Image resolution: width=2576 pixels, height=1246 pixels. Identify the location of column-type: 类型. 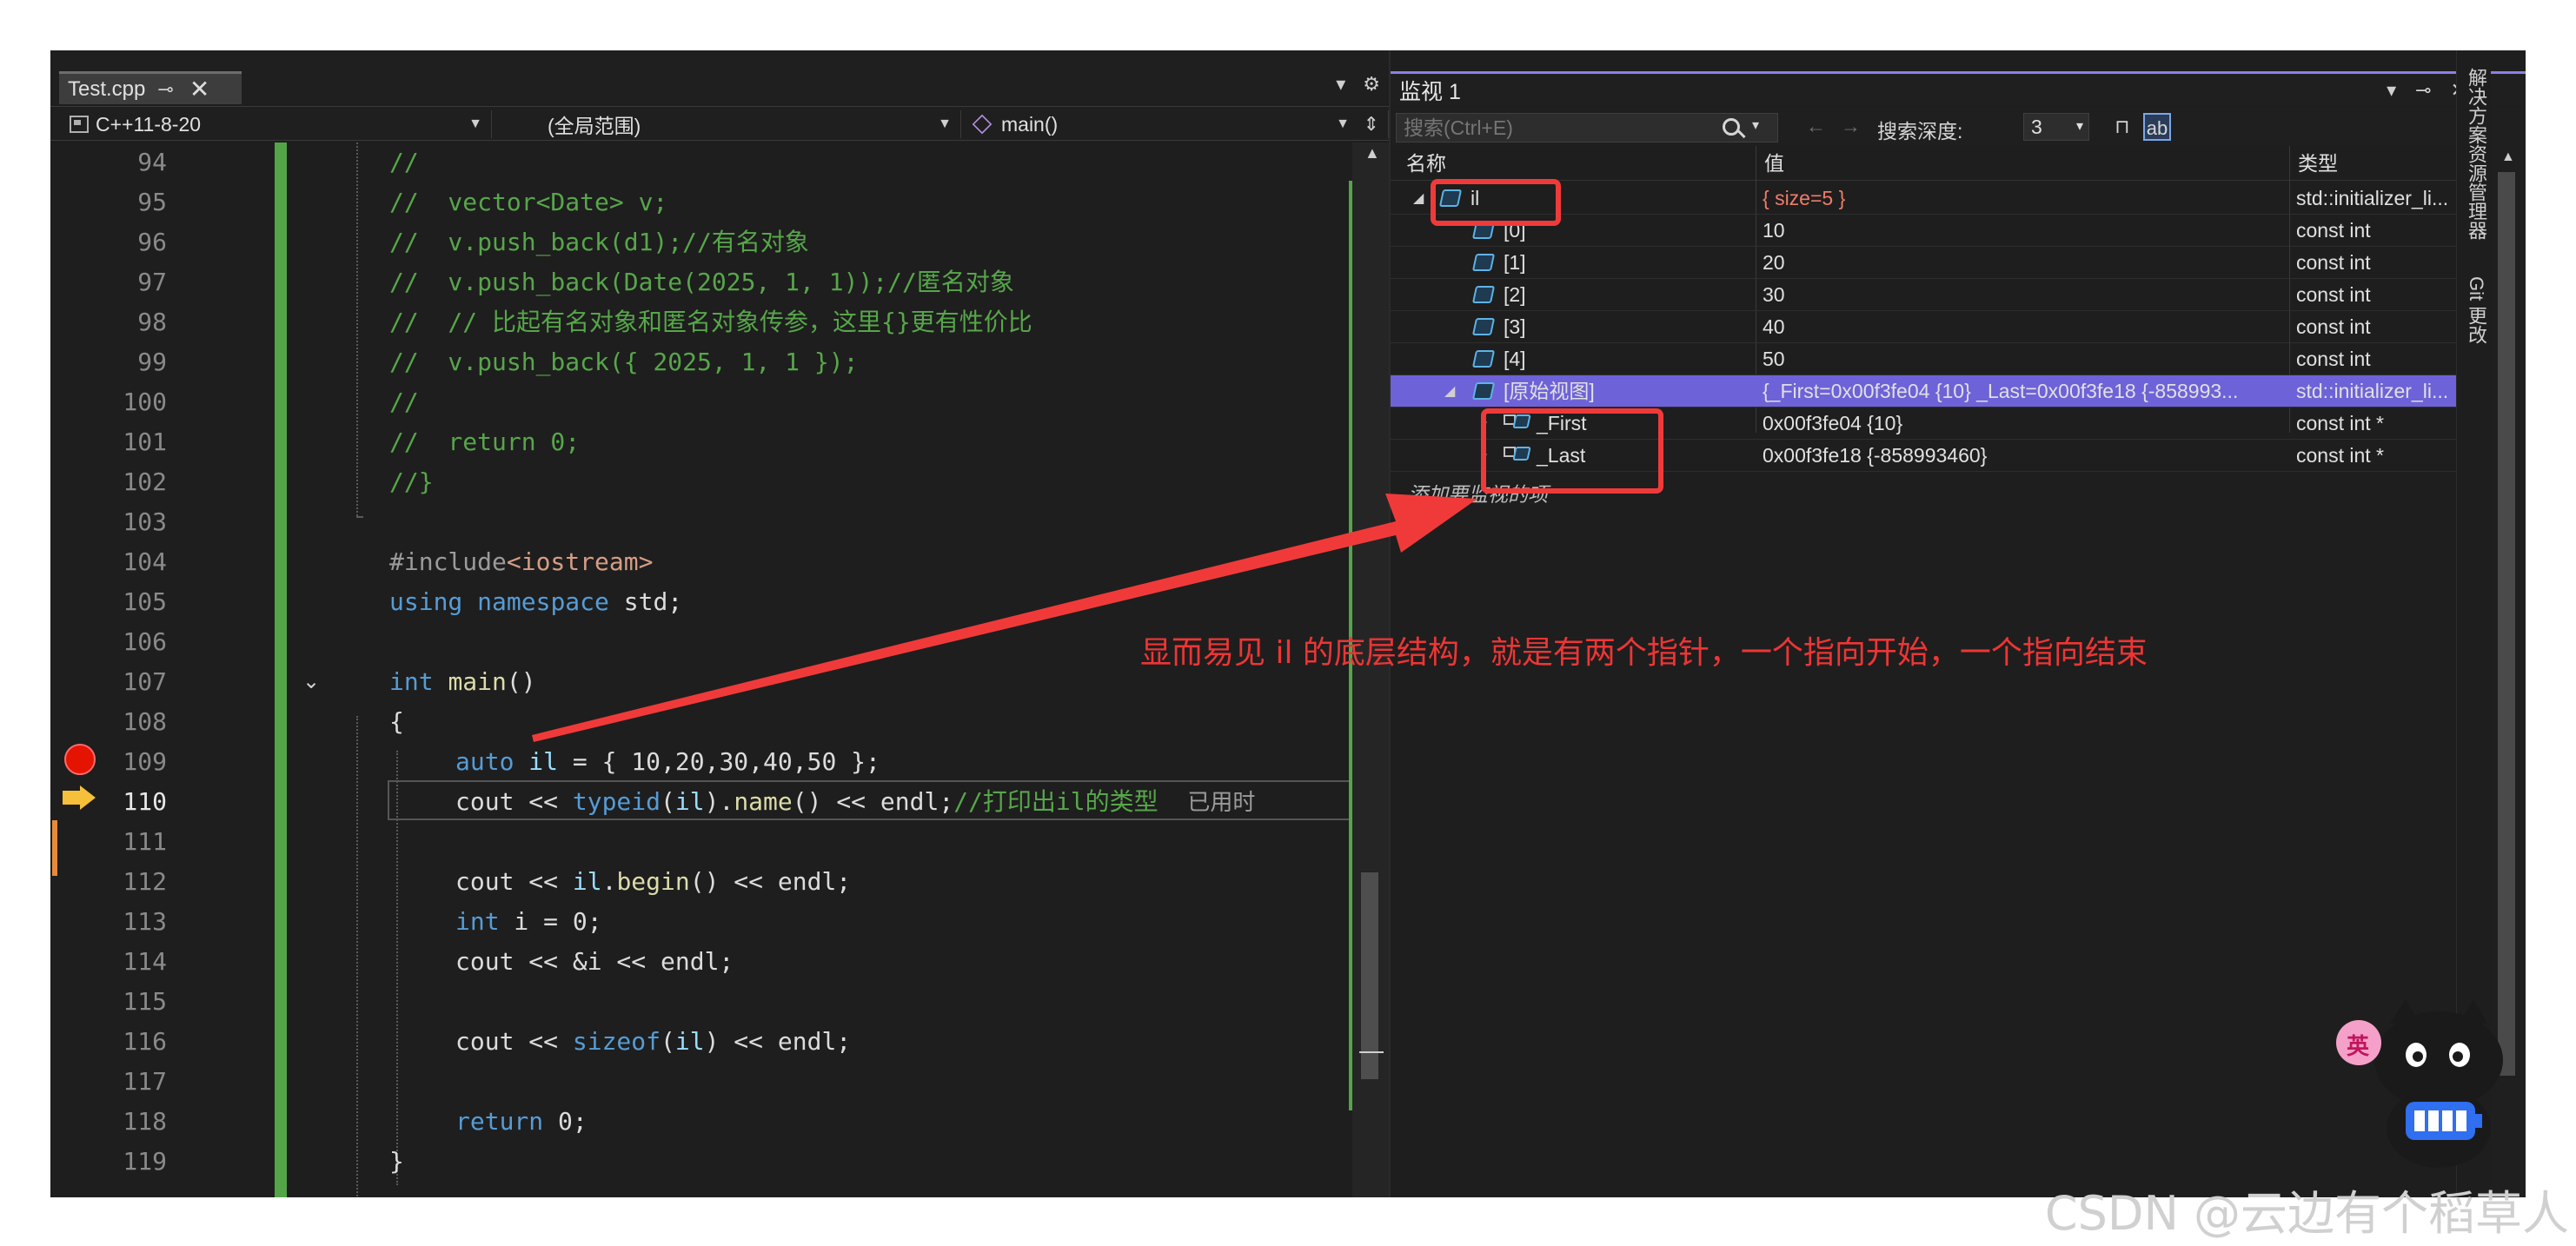
(2318, 163).